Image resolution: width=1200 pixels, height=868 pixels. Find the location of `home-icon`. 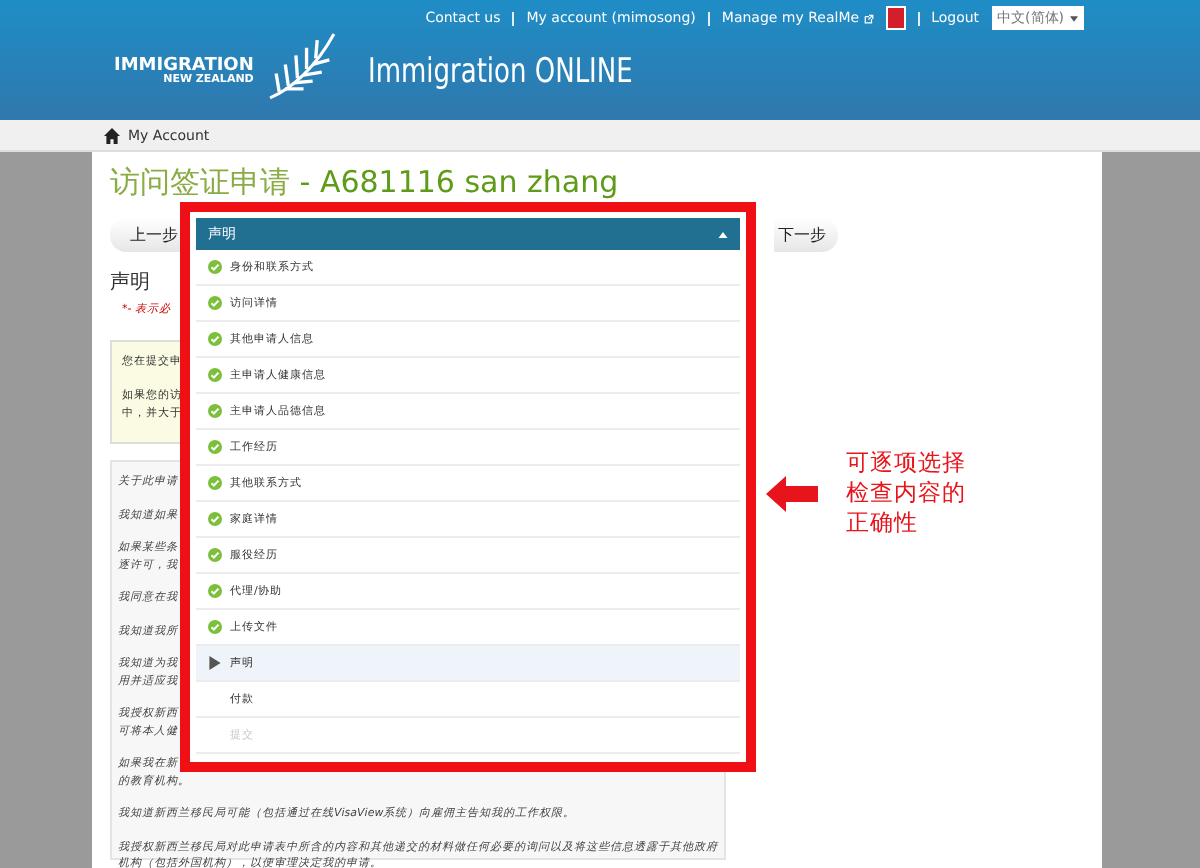

home-icon is located at coordinates (112, 135).